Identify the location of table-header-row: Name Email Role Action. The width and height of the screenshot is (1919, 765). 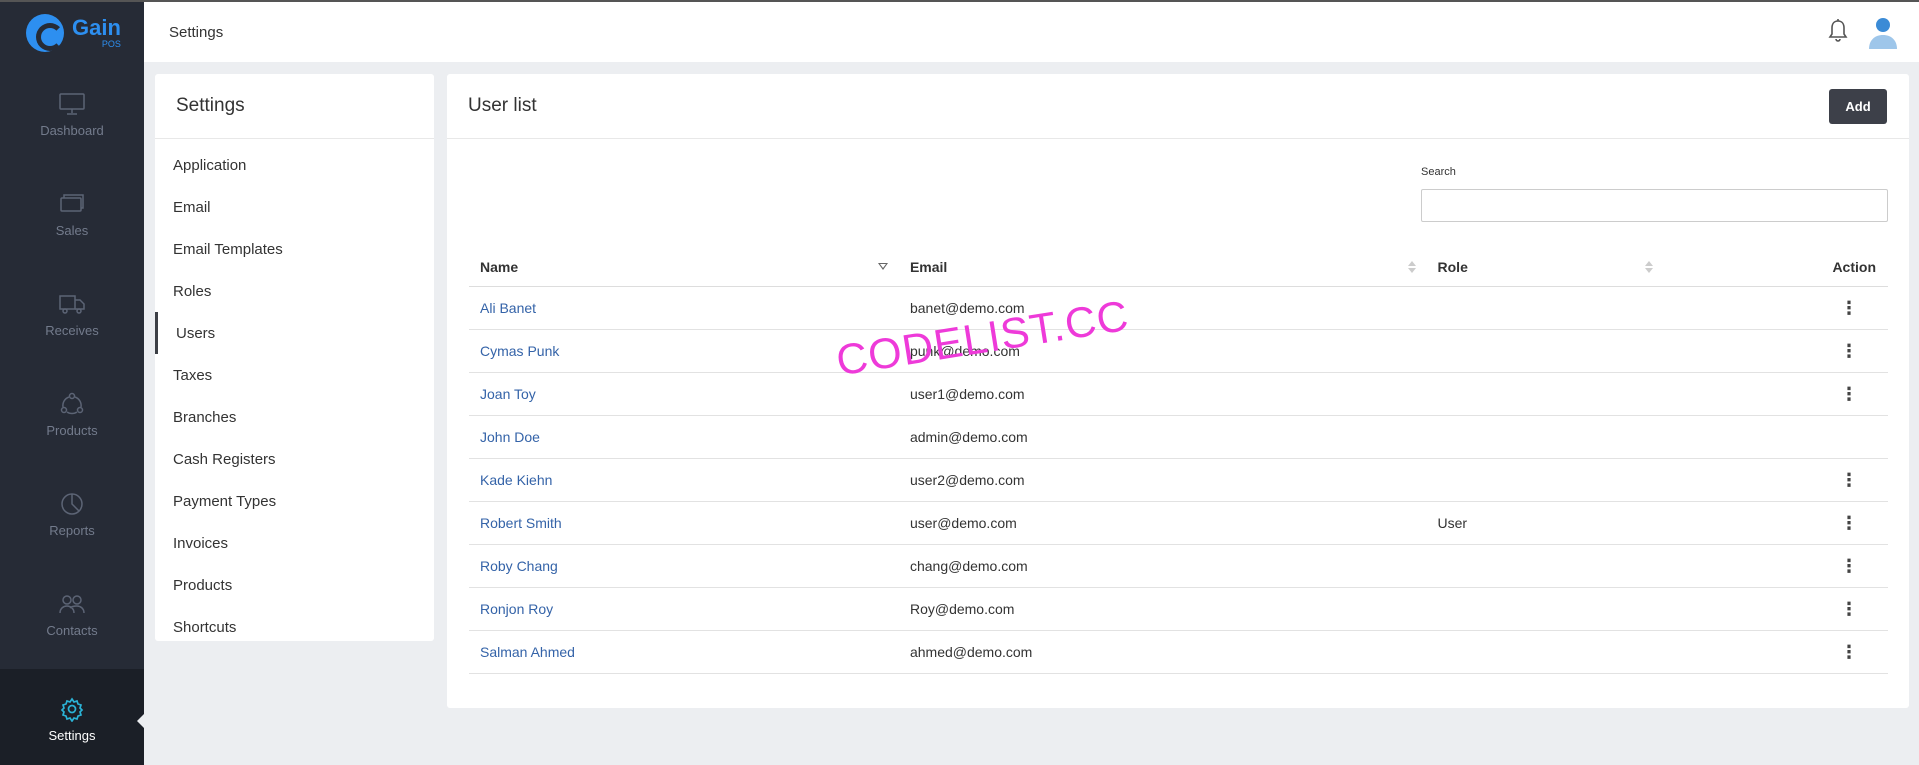
(1178, 267).